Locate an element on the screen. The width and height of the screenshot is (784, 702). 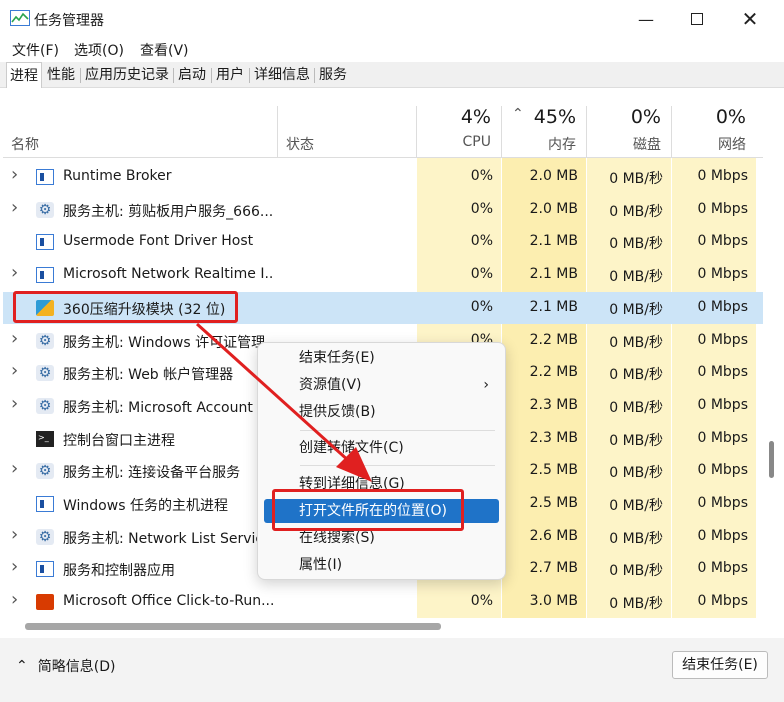
network-label: 网络 is located at coordinates (732, 145).